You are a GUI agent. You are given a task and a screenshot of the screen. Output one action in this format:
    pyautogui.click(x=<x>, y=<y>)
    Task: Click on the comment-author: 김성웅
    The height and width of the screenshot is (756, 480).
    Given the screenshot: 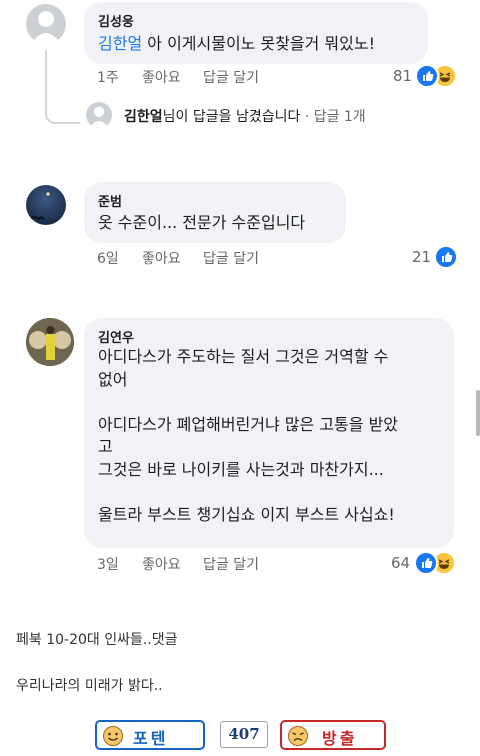 What is the action you would take?
    pyautogui.click(x=116, y=20)
    